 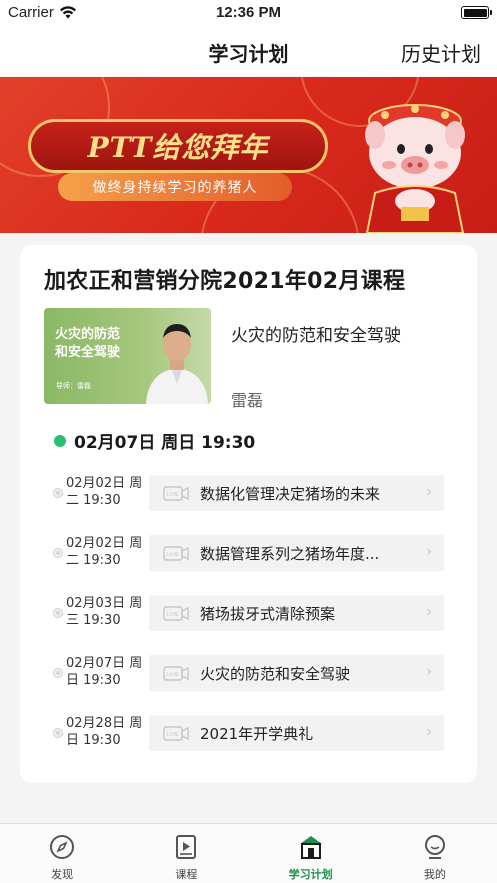 I want to click on plan-title: 加农正和营销分院2021年02月课程, so click(x=225, y=281).